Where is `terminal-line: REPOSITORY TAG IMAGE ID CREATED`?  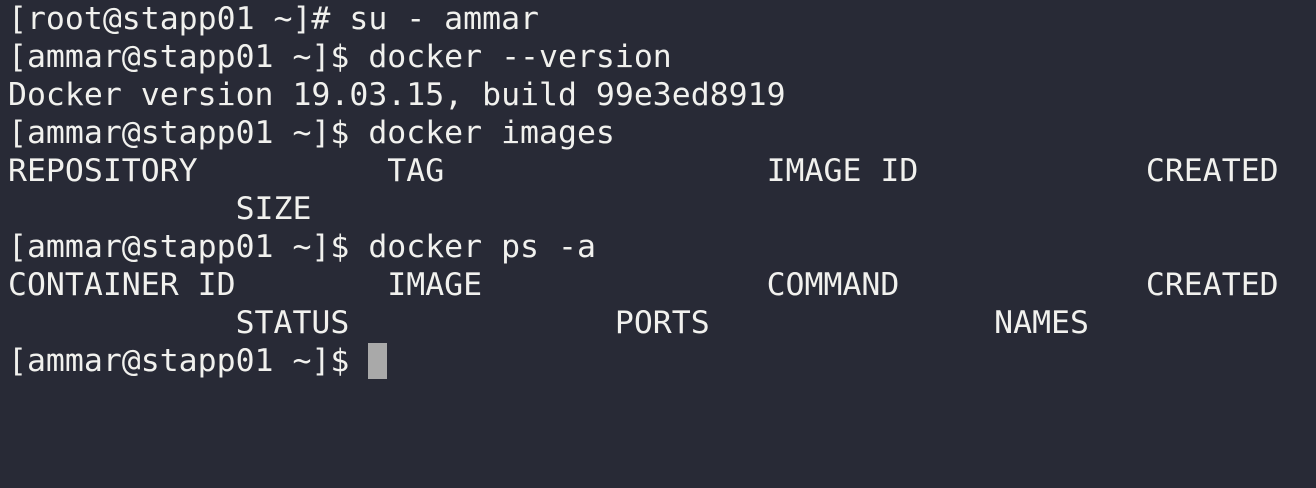
terminal-line: REPOSITORY TAG IMAGE ID CREATED is located at coordinates (643, 171).